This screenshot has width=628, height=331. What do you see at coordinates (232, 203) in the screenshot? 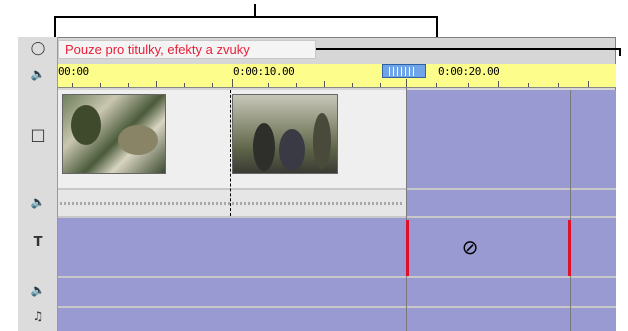
I see `audio-waveform` at bounding box center [232, 203].